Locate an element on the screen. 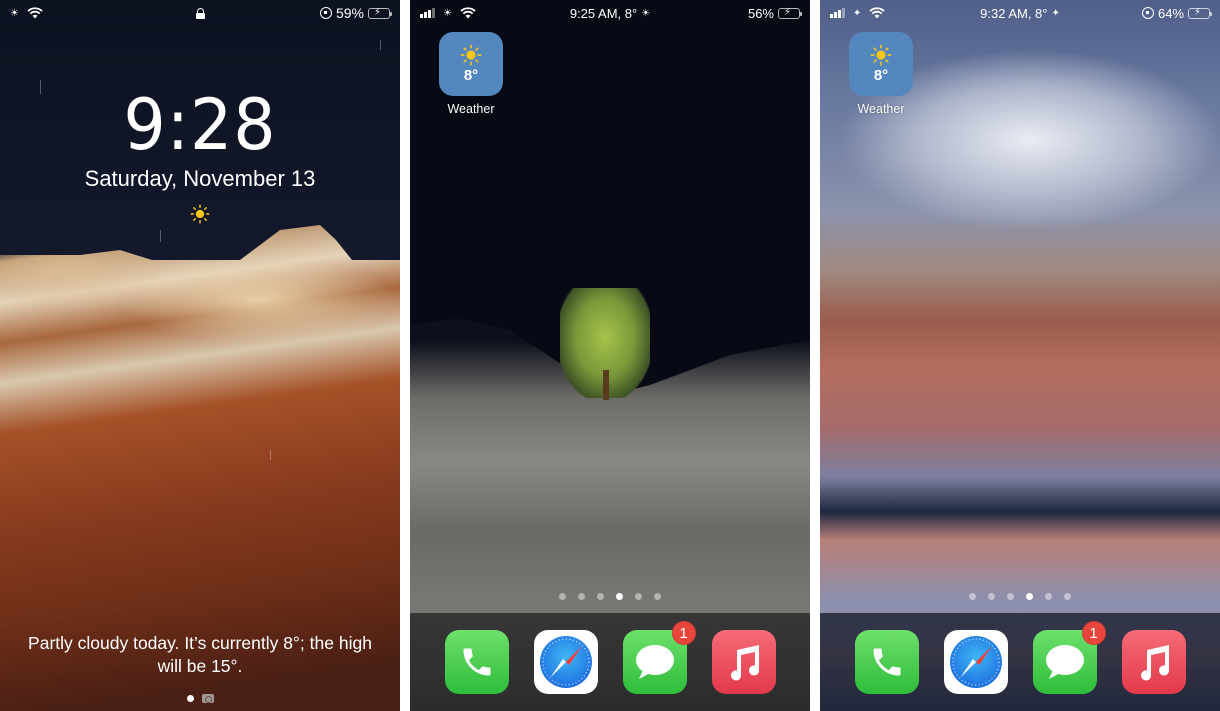  lock-page-indicator is located at coordinates (200, 698).